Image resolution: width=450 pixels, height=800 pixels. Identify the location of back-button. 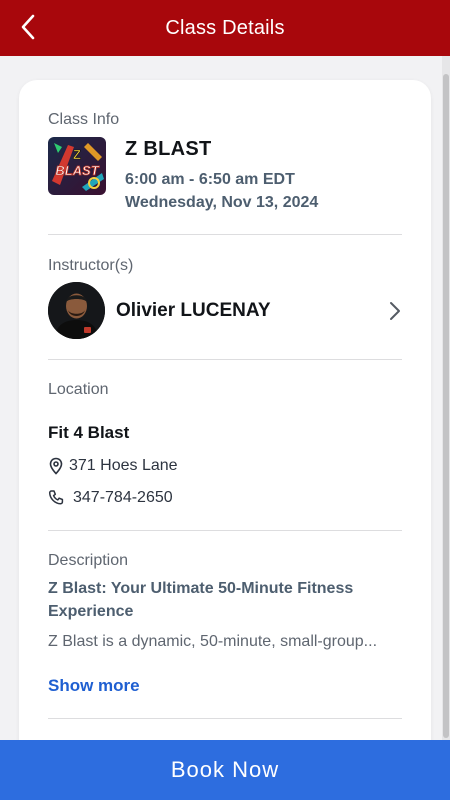
(28, 27).